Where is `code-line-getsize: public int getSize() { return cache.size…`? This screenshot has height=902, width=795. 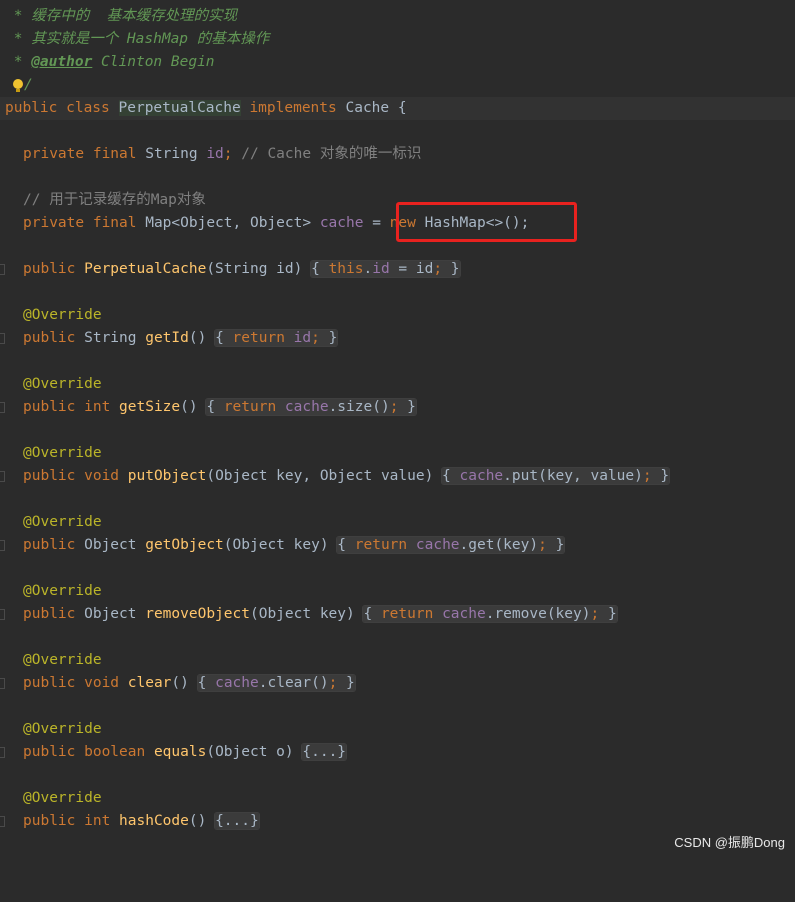
code-line-getsize: public int getSize() { return cache.size… is located at coordinates (397, 407).